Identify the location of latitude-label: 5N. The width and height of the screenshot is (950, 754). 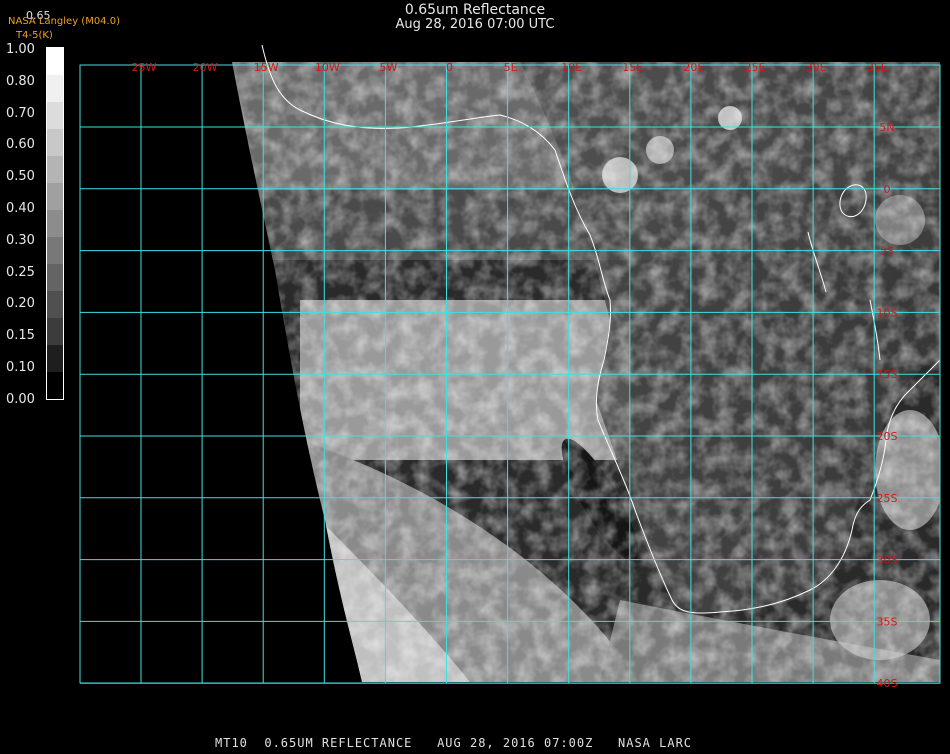
(886, 127).